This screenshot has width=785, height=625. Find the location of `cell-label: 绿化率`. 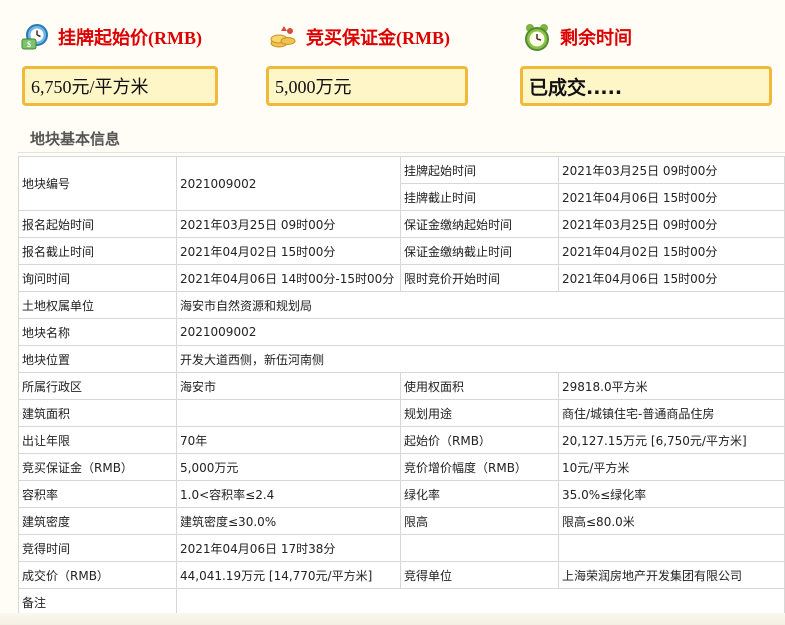

cell-label: 绿化率 is located at coordinates (479, 494).